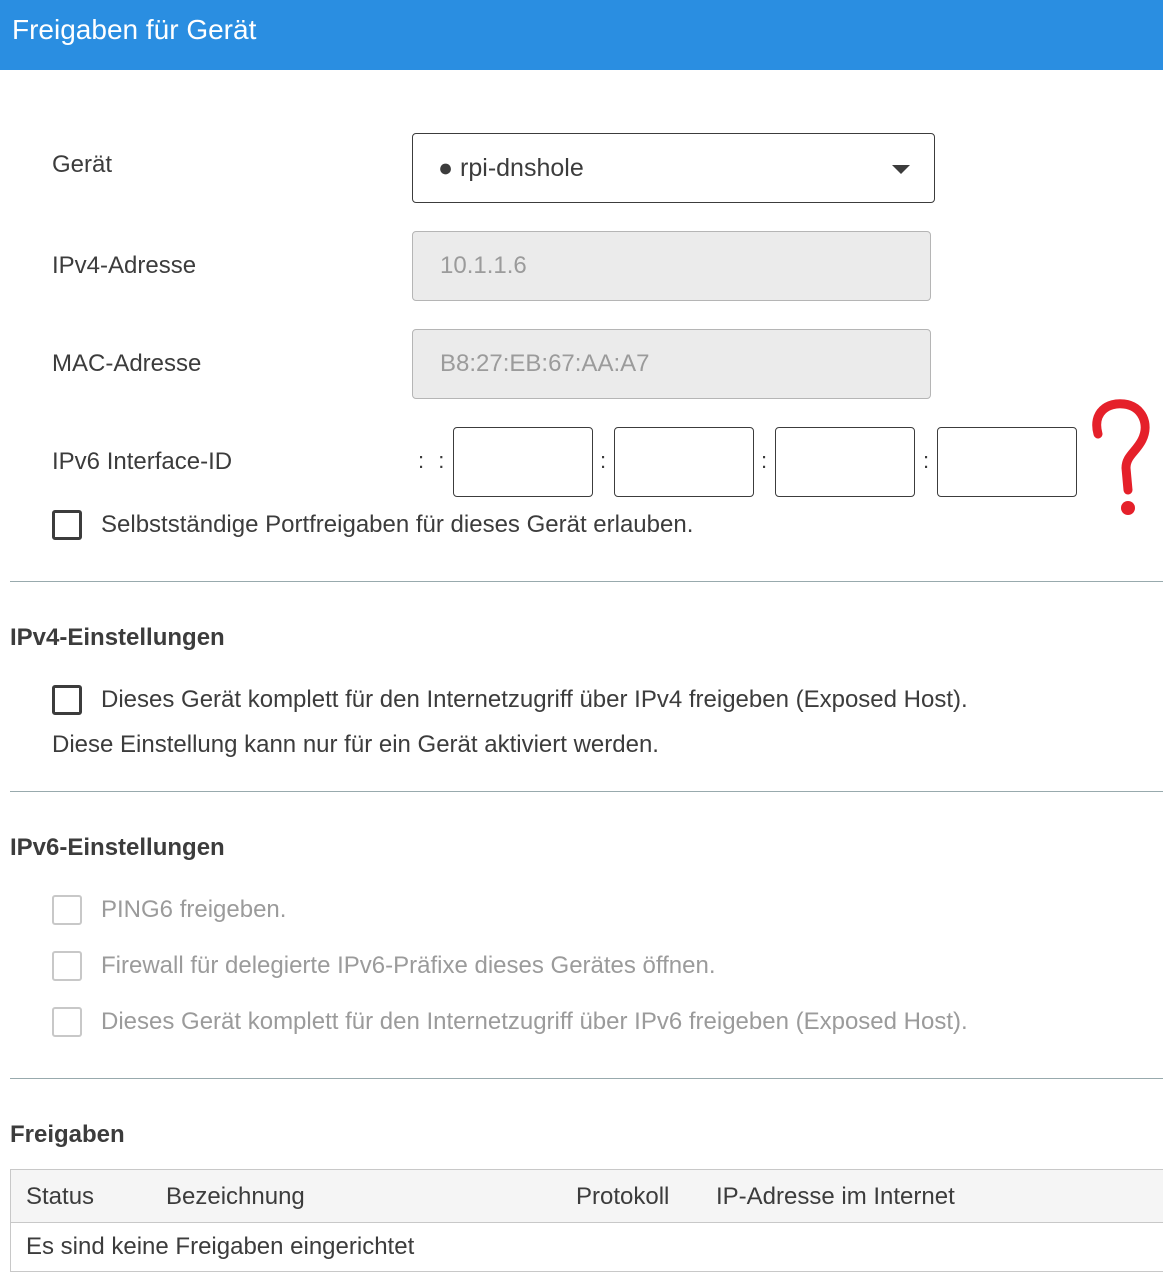  I want to click on ipv6-interface-id-label: IPv6 Interface-ID, so click(142, 461).